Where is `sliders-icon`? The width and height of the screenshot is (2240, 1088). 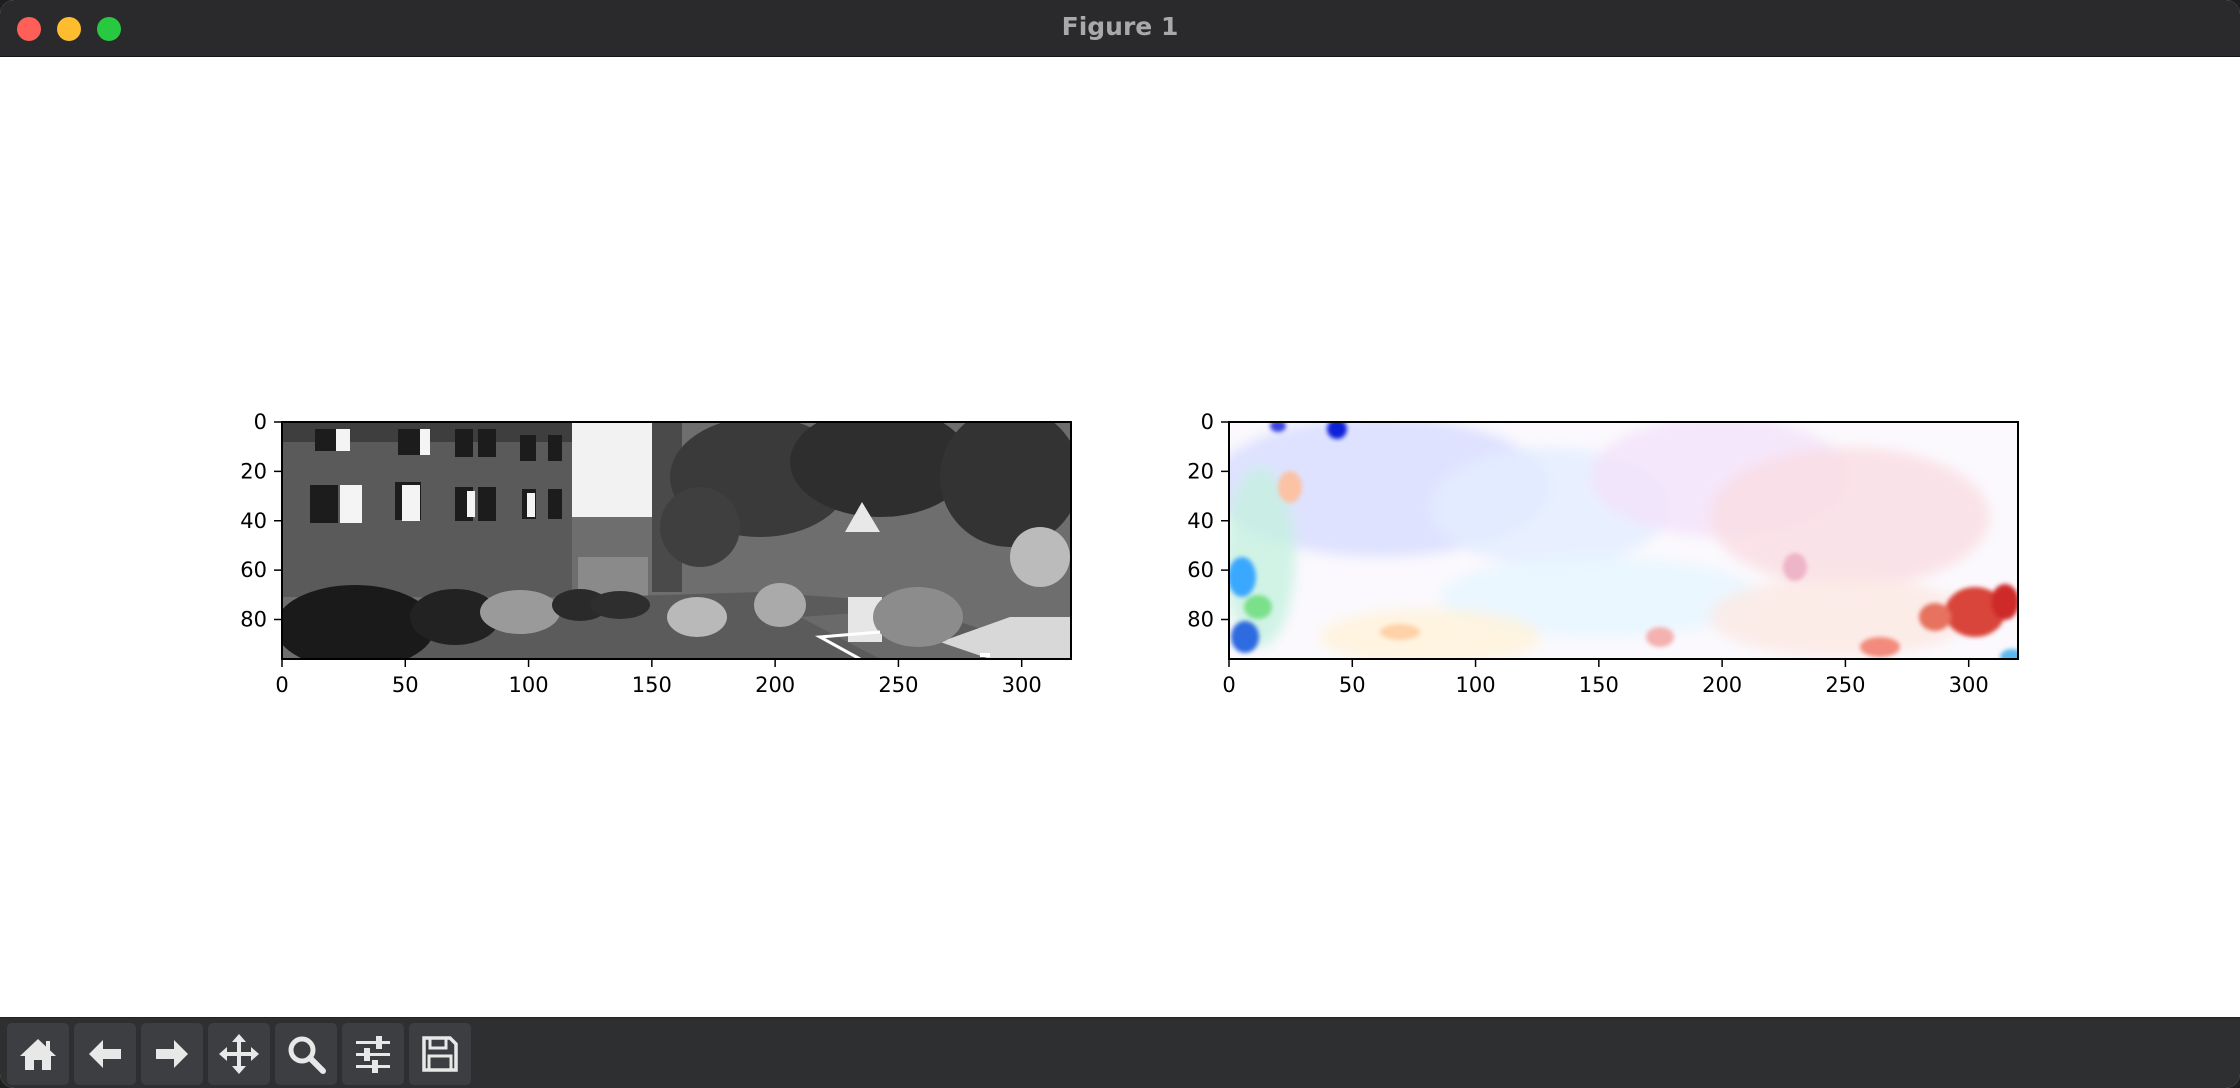
sliders-icon is located at coordinates (373, 1054).